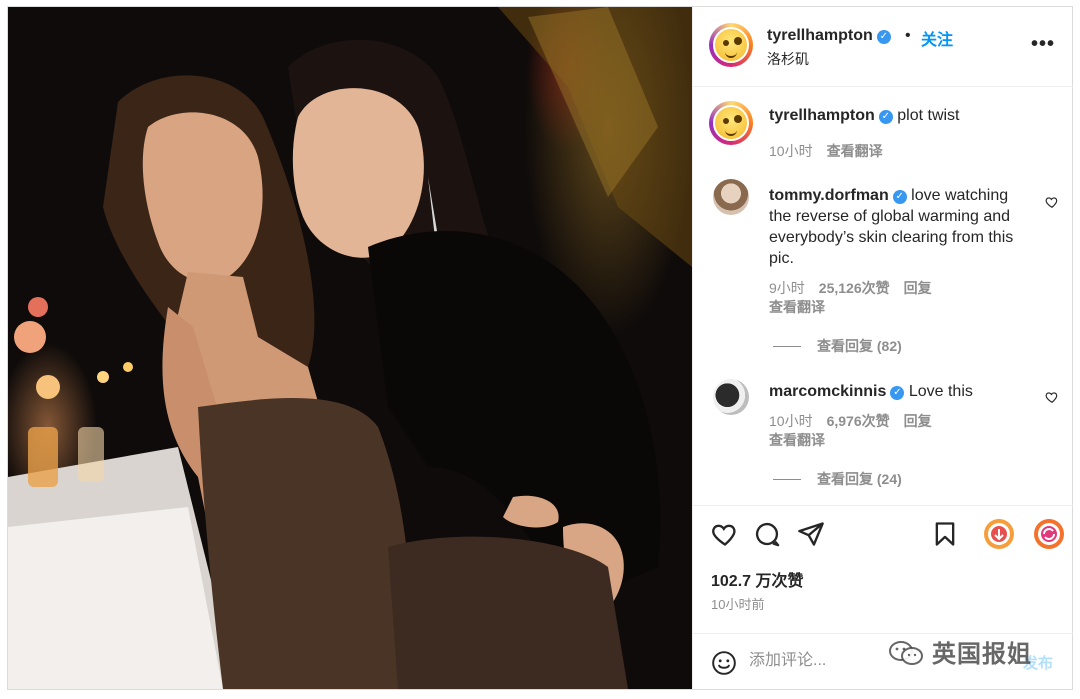 The image size is (1080, 699). What do you see at coordinates (999, 534) in the screenshot?
I see `download-extension-icon` at bounding box center [999, 534].